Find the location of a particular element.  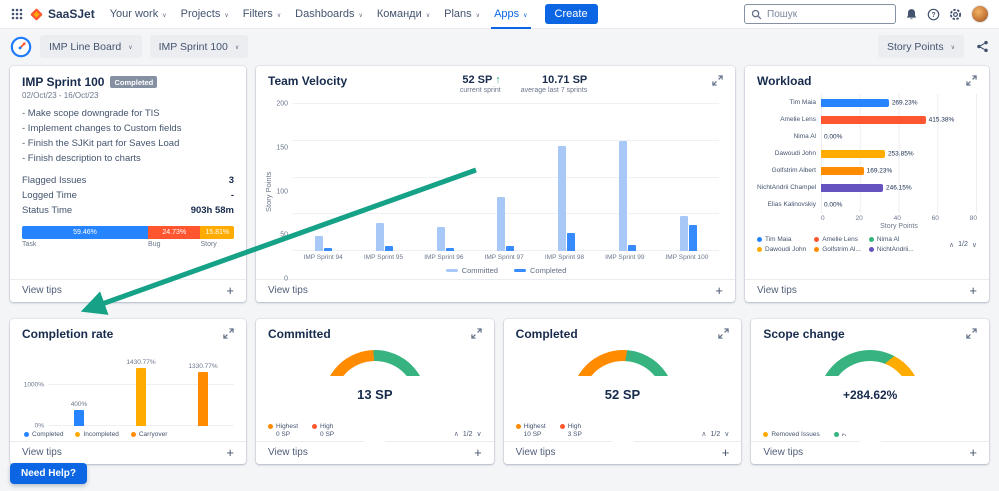

sprint-select-value: IMP Sprint 100 is located at coordinates (193, 46).